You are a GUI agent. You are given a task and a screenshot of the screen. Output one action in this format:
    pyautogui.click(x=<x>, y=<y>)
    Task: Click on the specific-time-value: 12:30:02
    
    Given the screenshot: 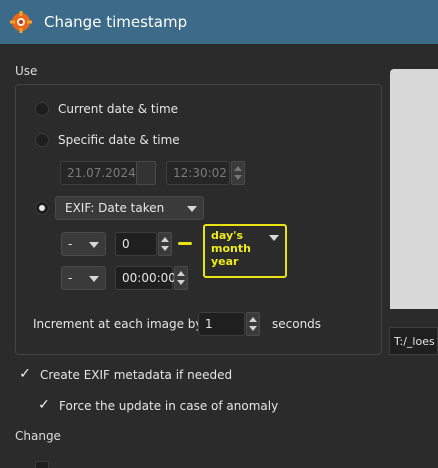 What is the action you would take?
    pyautogui.click(x=200, y=173)
    